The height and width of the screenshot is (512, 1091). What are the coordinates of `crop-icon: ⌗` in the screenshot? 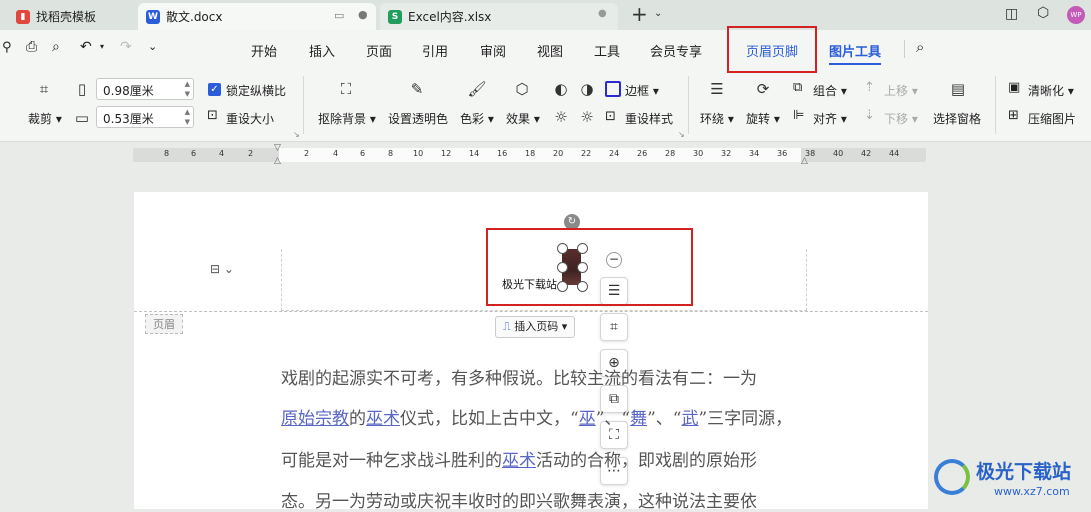 It's located at (44, 89).